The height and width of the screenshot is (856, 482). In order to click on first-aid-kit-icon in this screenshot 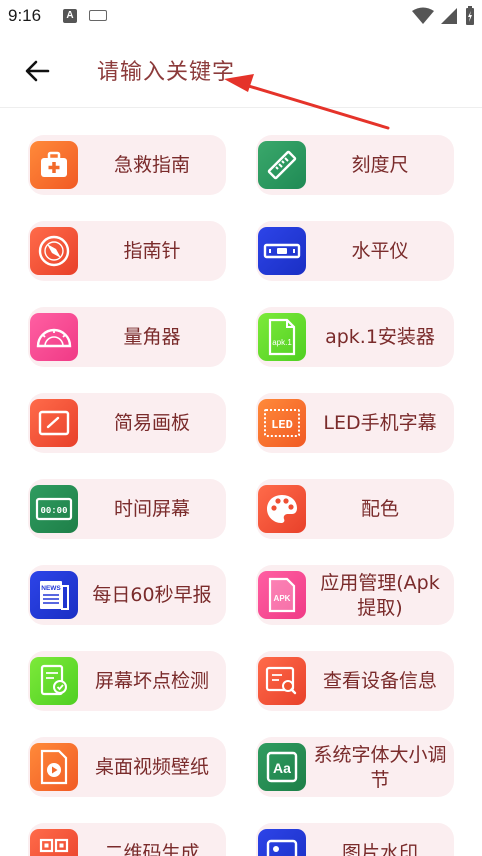, I will do `click(54, 165)`.